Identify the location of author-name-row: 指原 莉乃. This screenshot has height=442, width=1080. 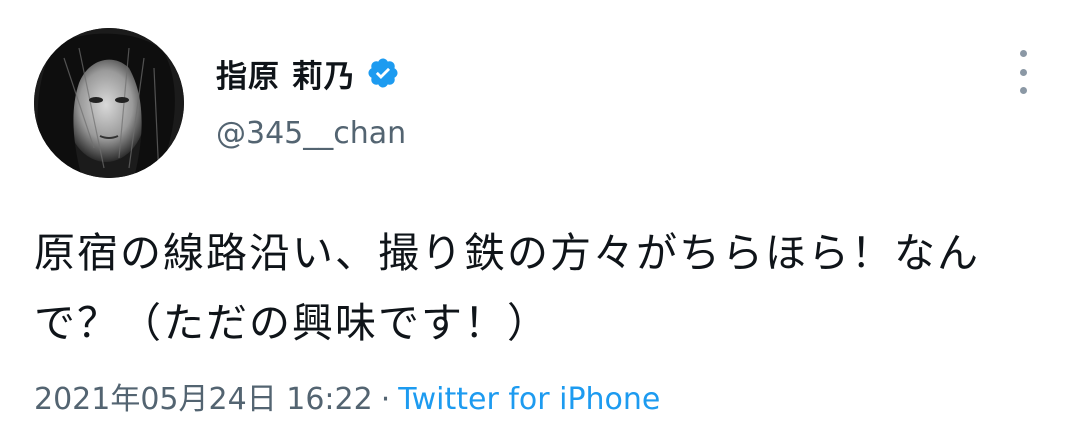
(308, 73).